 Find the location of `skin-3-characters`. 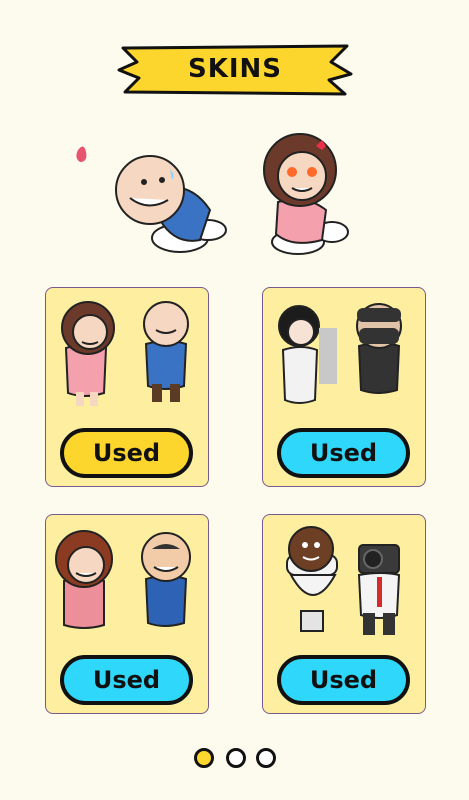

skin-3-characters is located at coordinates (123, 579).